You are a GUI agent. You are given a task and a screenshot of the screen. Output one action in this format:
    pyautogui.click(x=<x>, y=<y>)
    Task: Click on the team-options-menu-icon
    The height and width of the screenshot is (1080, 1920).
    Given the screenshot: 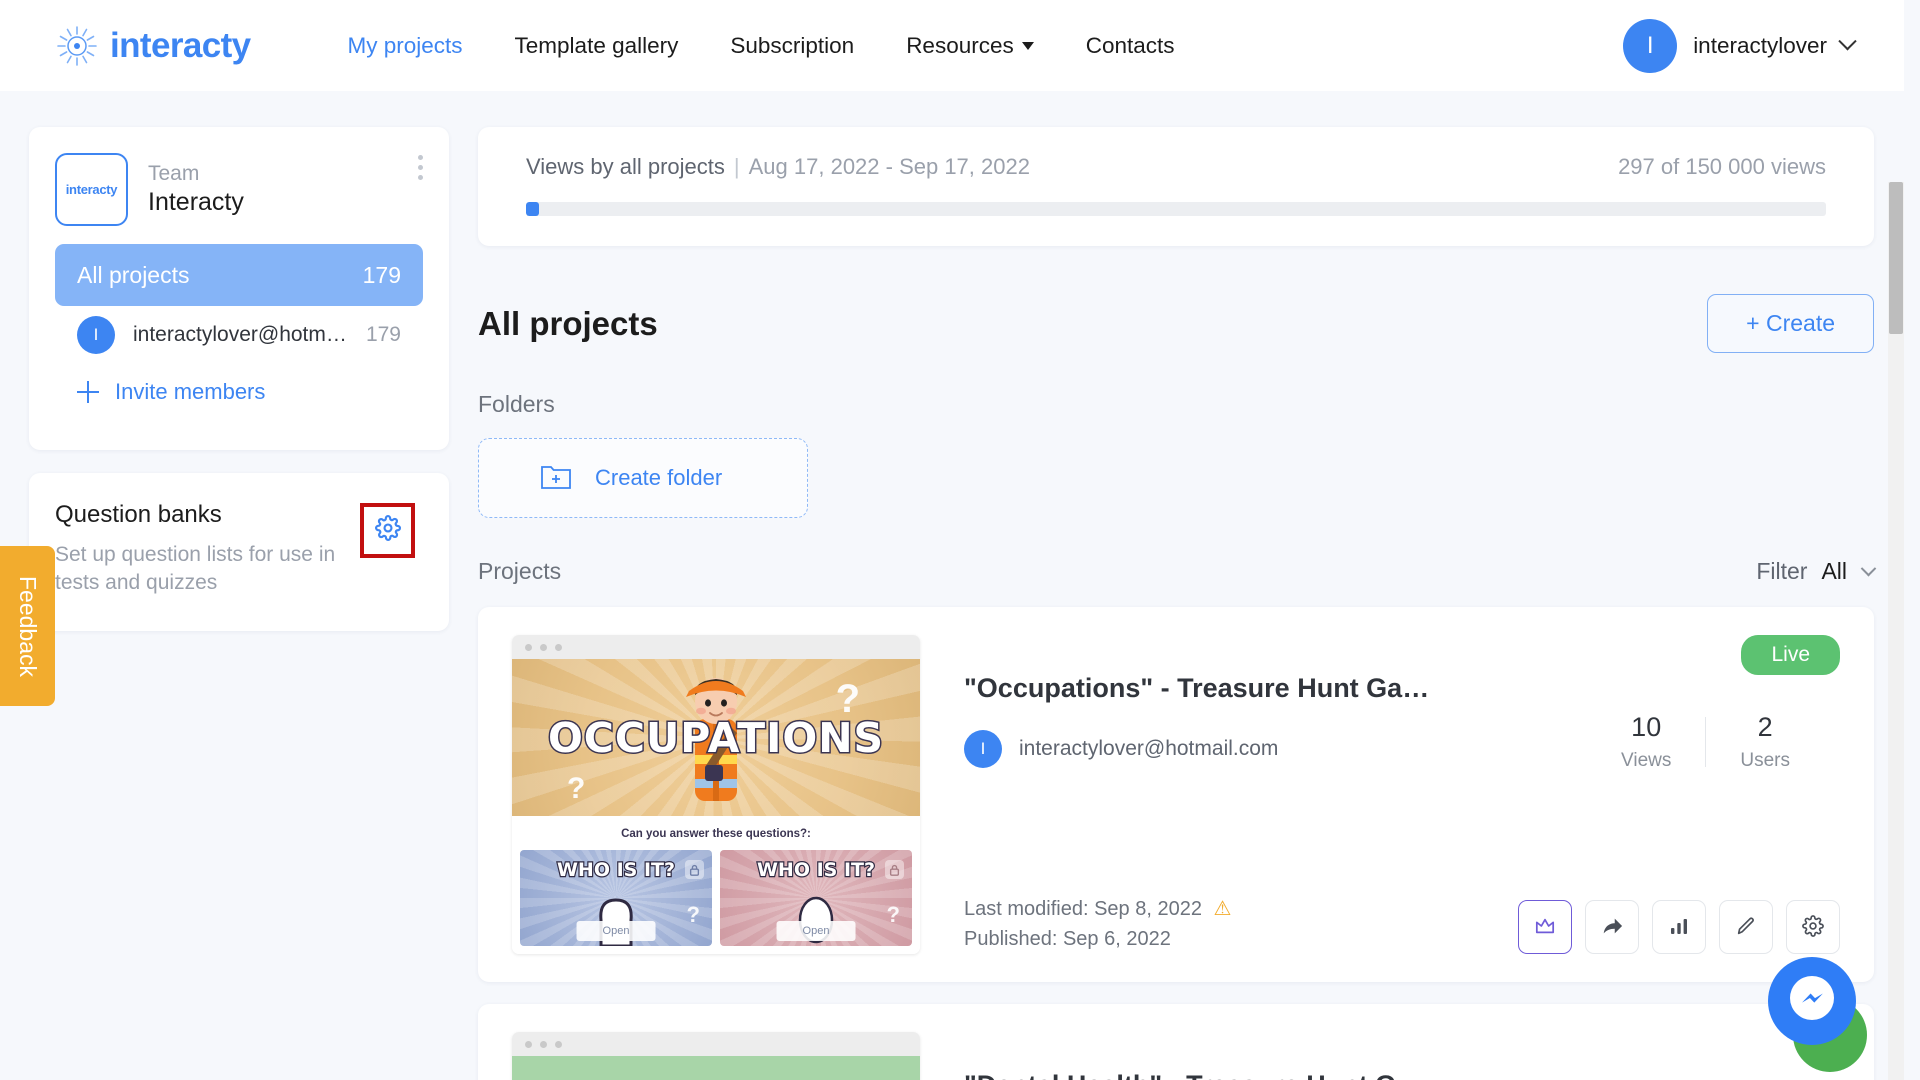 What is the action you would take?
    pyautogui.click(x=420, y=167)
    